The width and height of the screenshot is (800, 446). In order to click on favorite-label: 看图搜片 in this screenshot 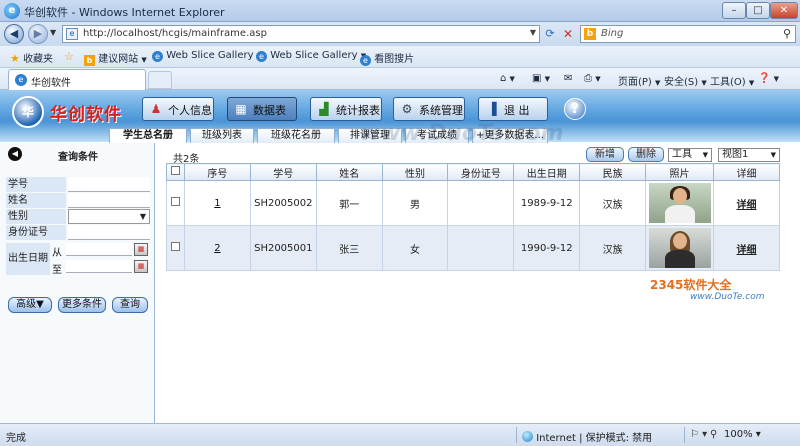, I will do `click(394, 59)`.